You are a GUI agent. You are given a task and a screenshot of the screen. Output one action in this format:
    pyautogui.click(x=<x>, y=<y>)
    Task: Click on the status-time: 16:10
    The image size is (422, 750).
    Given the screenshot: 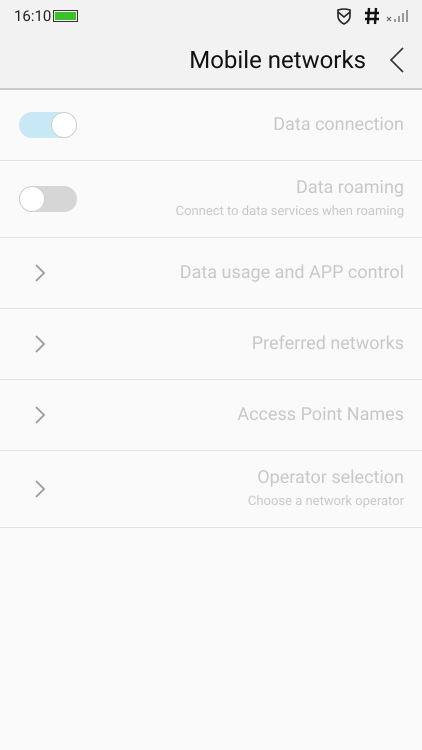 What is the action you would take?
    pyautogui.click(x=33, y=16)
    